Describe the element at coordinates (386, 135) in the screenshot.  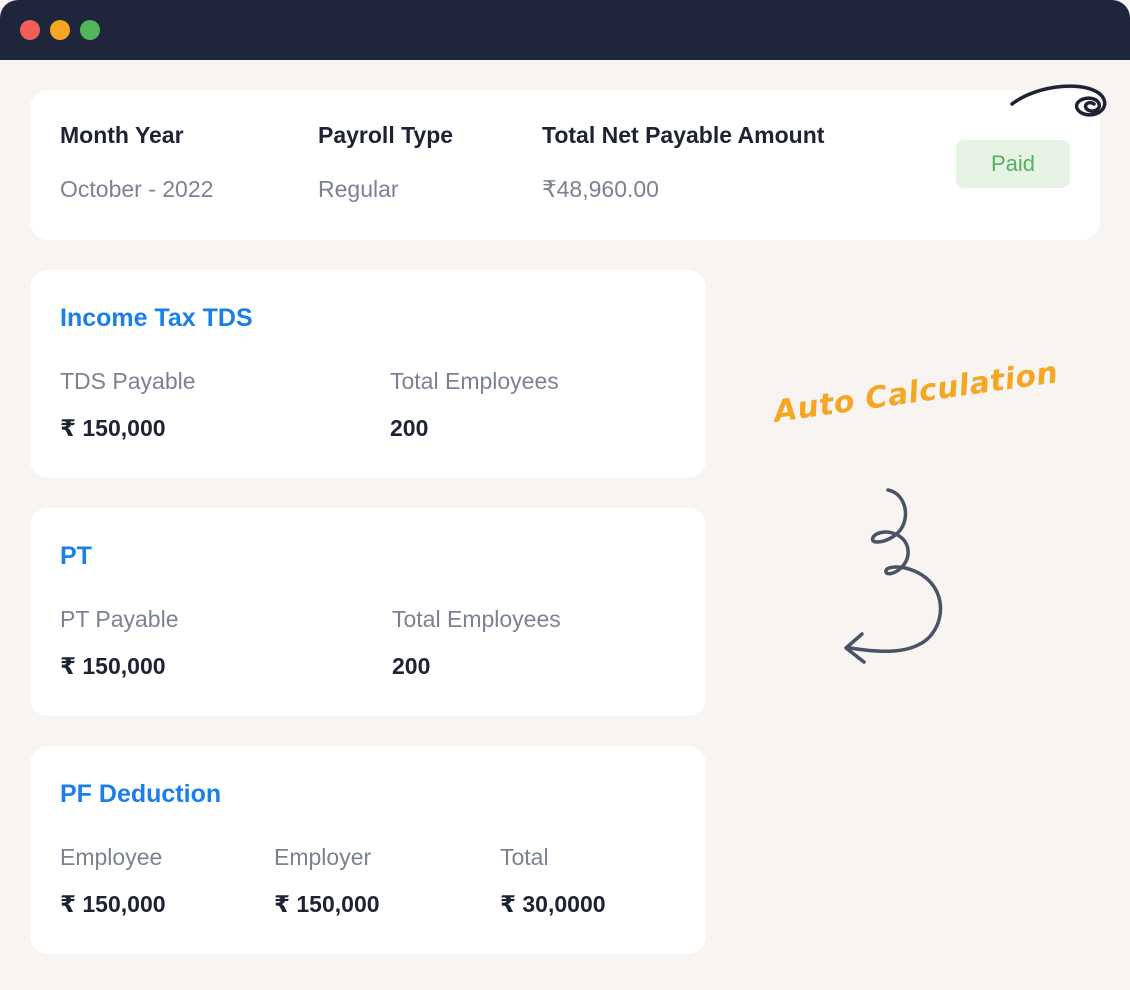
I see `payroll-type-label: Payroll Type` at that location.